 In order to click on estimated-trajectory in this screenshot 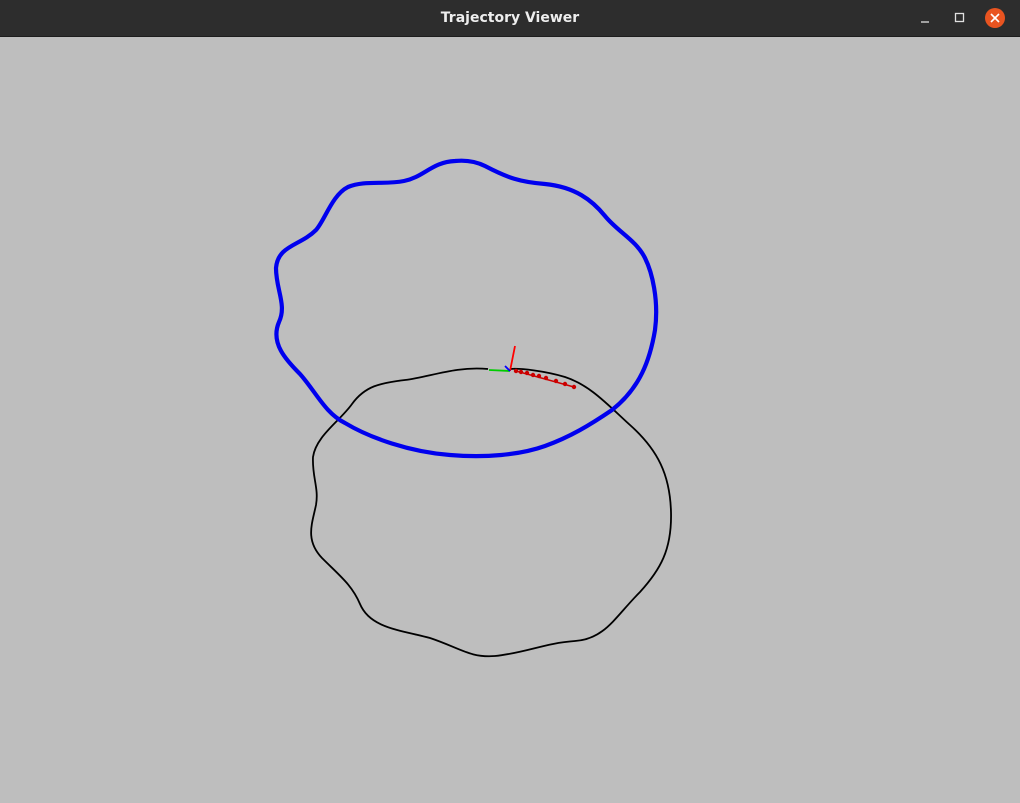, I will do `click(466, 308)`.